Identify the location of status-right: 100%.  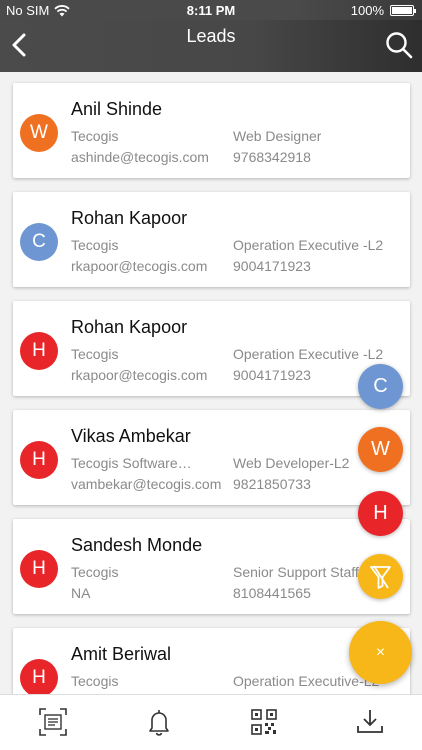
(383, 10).